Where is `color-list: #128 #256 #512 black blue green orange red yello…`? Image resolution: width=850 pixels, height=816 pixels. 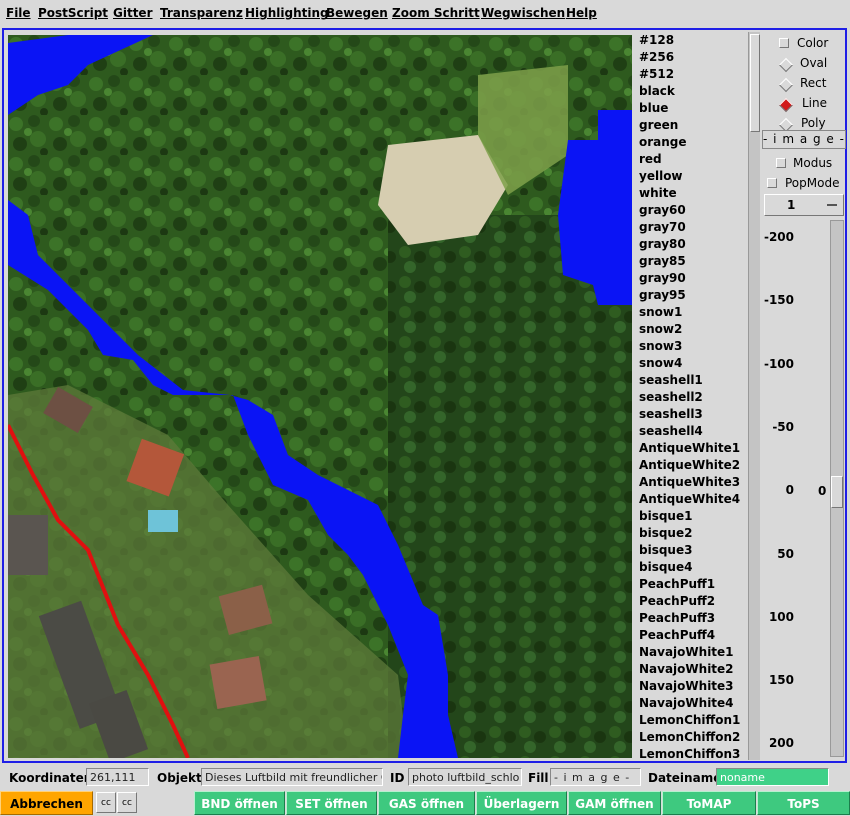 color-list: #128 #256 #512 black blue green orange red yello… is located at coordinates (691, 396).